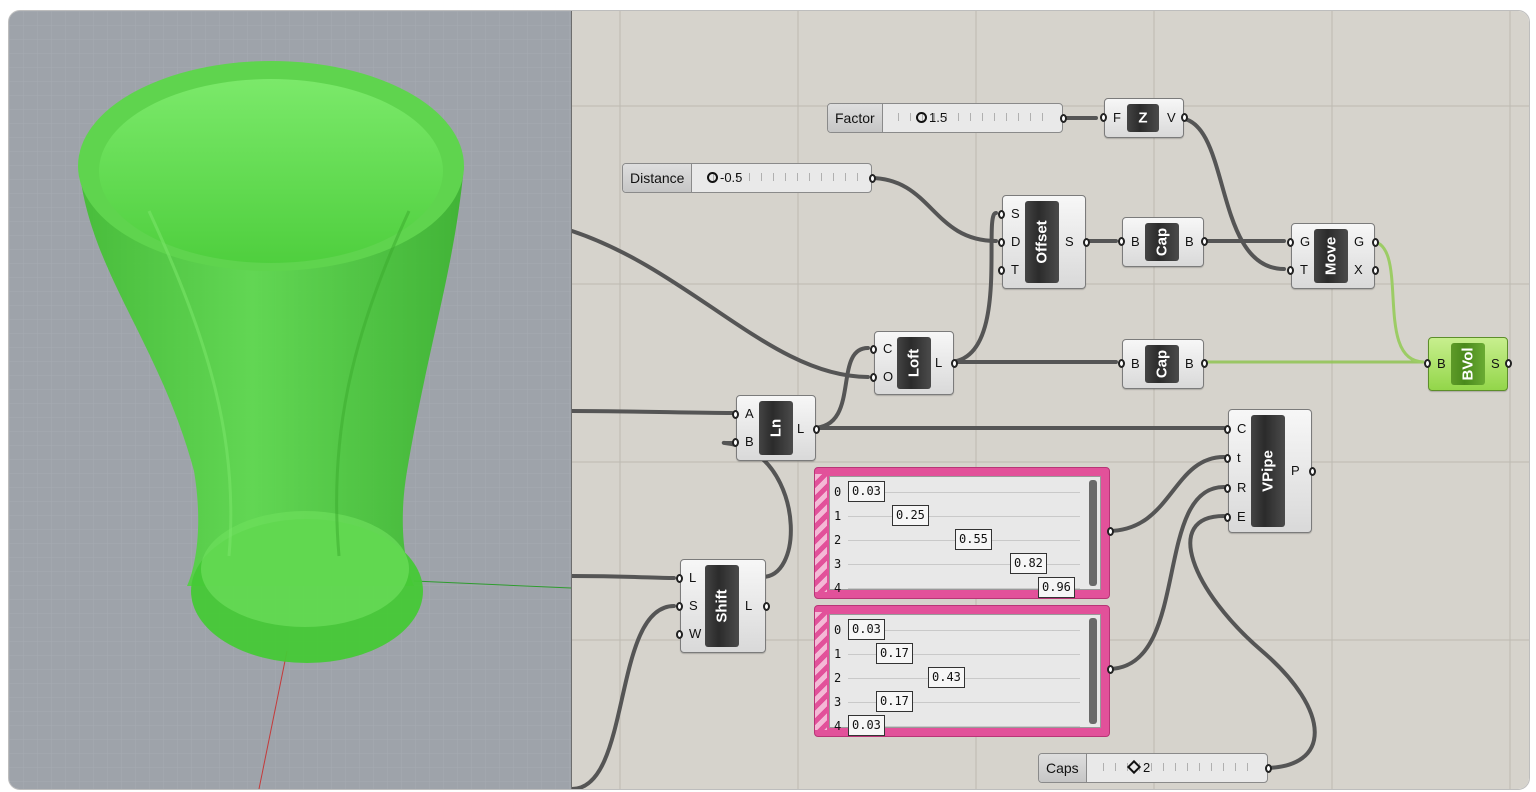  I want to click on panel-t-values: 0 0.03 1 0.25 2 0.55 3 0.82 4 0.96, so click(964, 533).